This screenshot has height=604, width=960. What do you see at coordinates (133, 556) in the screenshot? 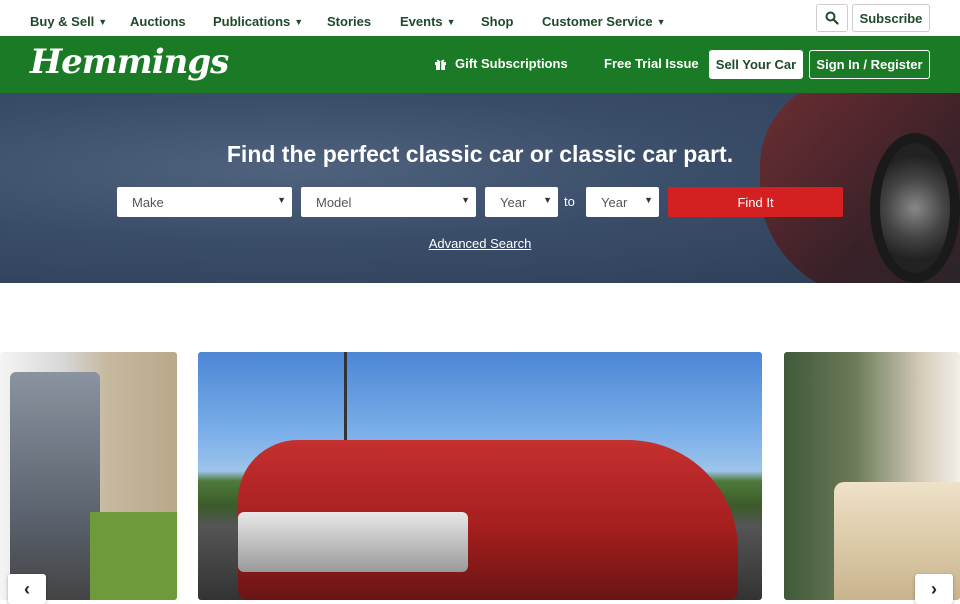
I see `image-background` at bounding box center [133, 556].